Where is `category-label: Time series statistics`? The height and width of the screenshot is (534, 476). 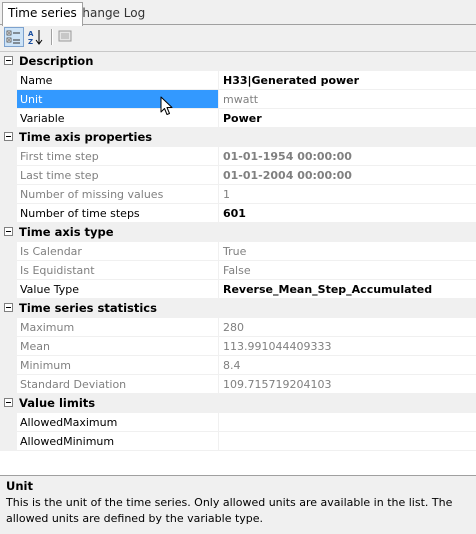
category-label: Time series statistics is located at coordinates (88, 308).